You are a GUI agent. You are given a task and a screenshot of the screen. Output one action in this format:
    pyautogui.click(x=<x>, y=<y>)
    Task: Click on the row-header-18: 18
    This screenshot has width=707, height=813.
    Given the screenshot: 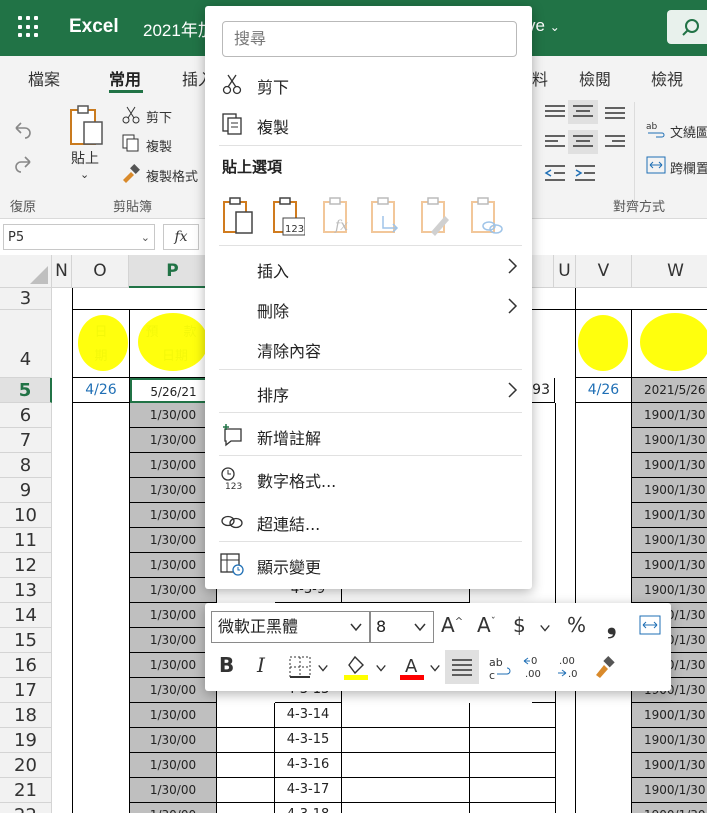 What is the action you would take?
    pyautogui.click(x=26, y=715)
    